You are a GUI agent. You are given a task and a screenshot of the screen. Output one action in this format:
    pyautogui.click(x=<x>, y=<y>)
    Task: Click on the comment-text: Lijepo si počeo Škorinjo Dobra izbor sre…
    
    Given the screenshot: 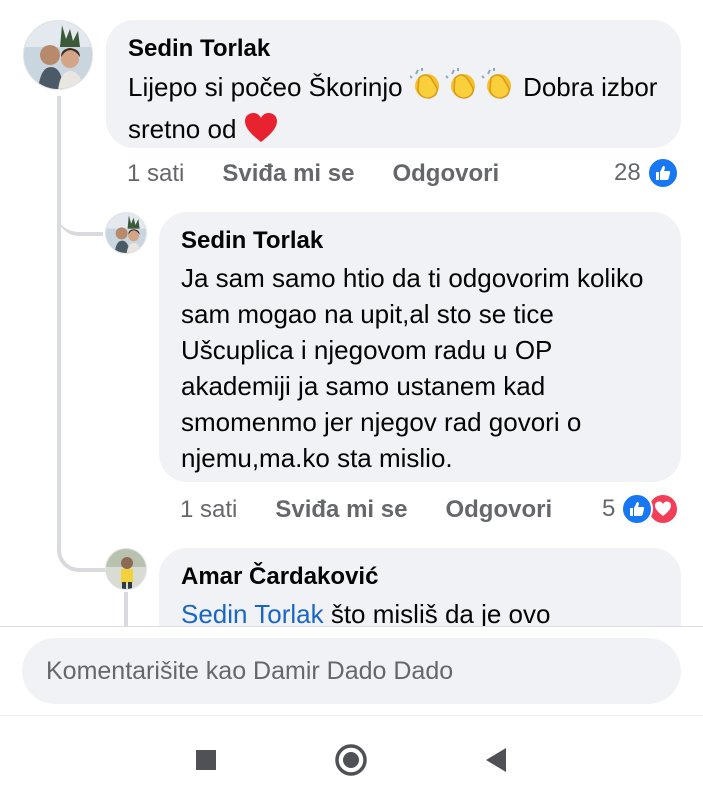 What is the action you would take?
    pyautogui.click(x=393, y=110)
    